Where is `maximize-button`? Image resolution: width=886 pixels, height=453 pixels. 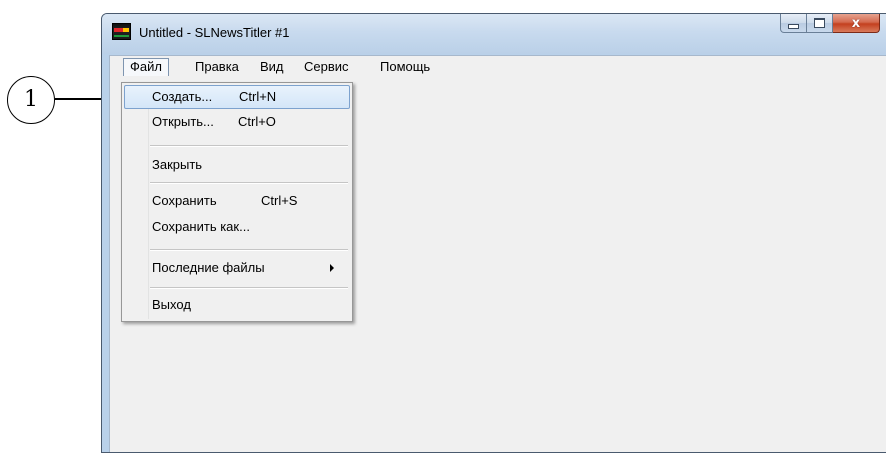 maximize-button is located at coordinates (820, 23).